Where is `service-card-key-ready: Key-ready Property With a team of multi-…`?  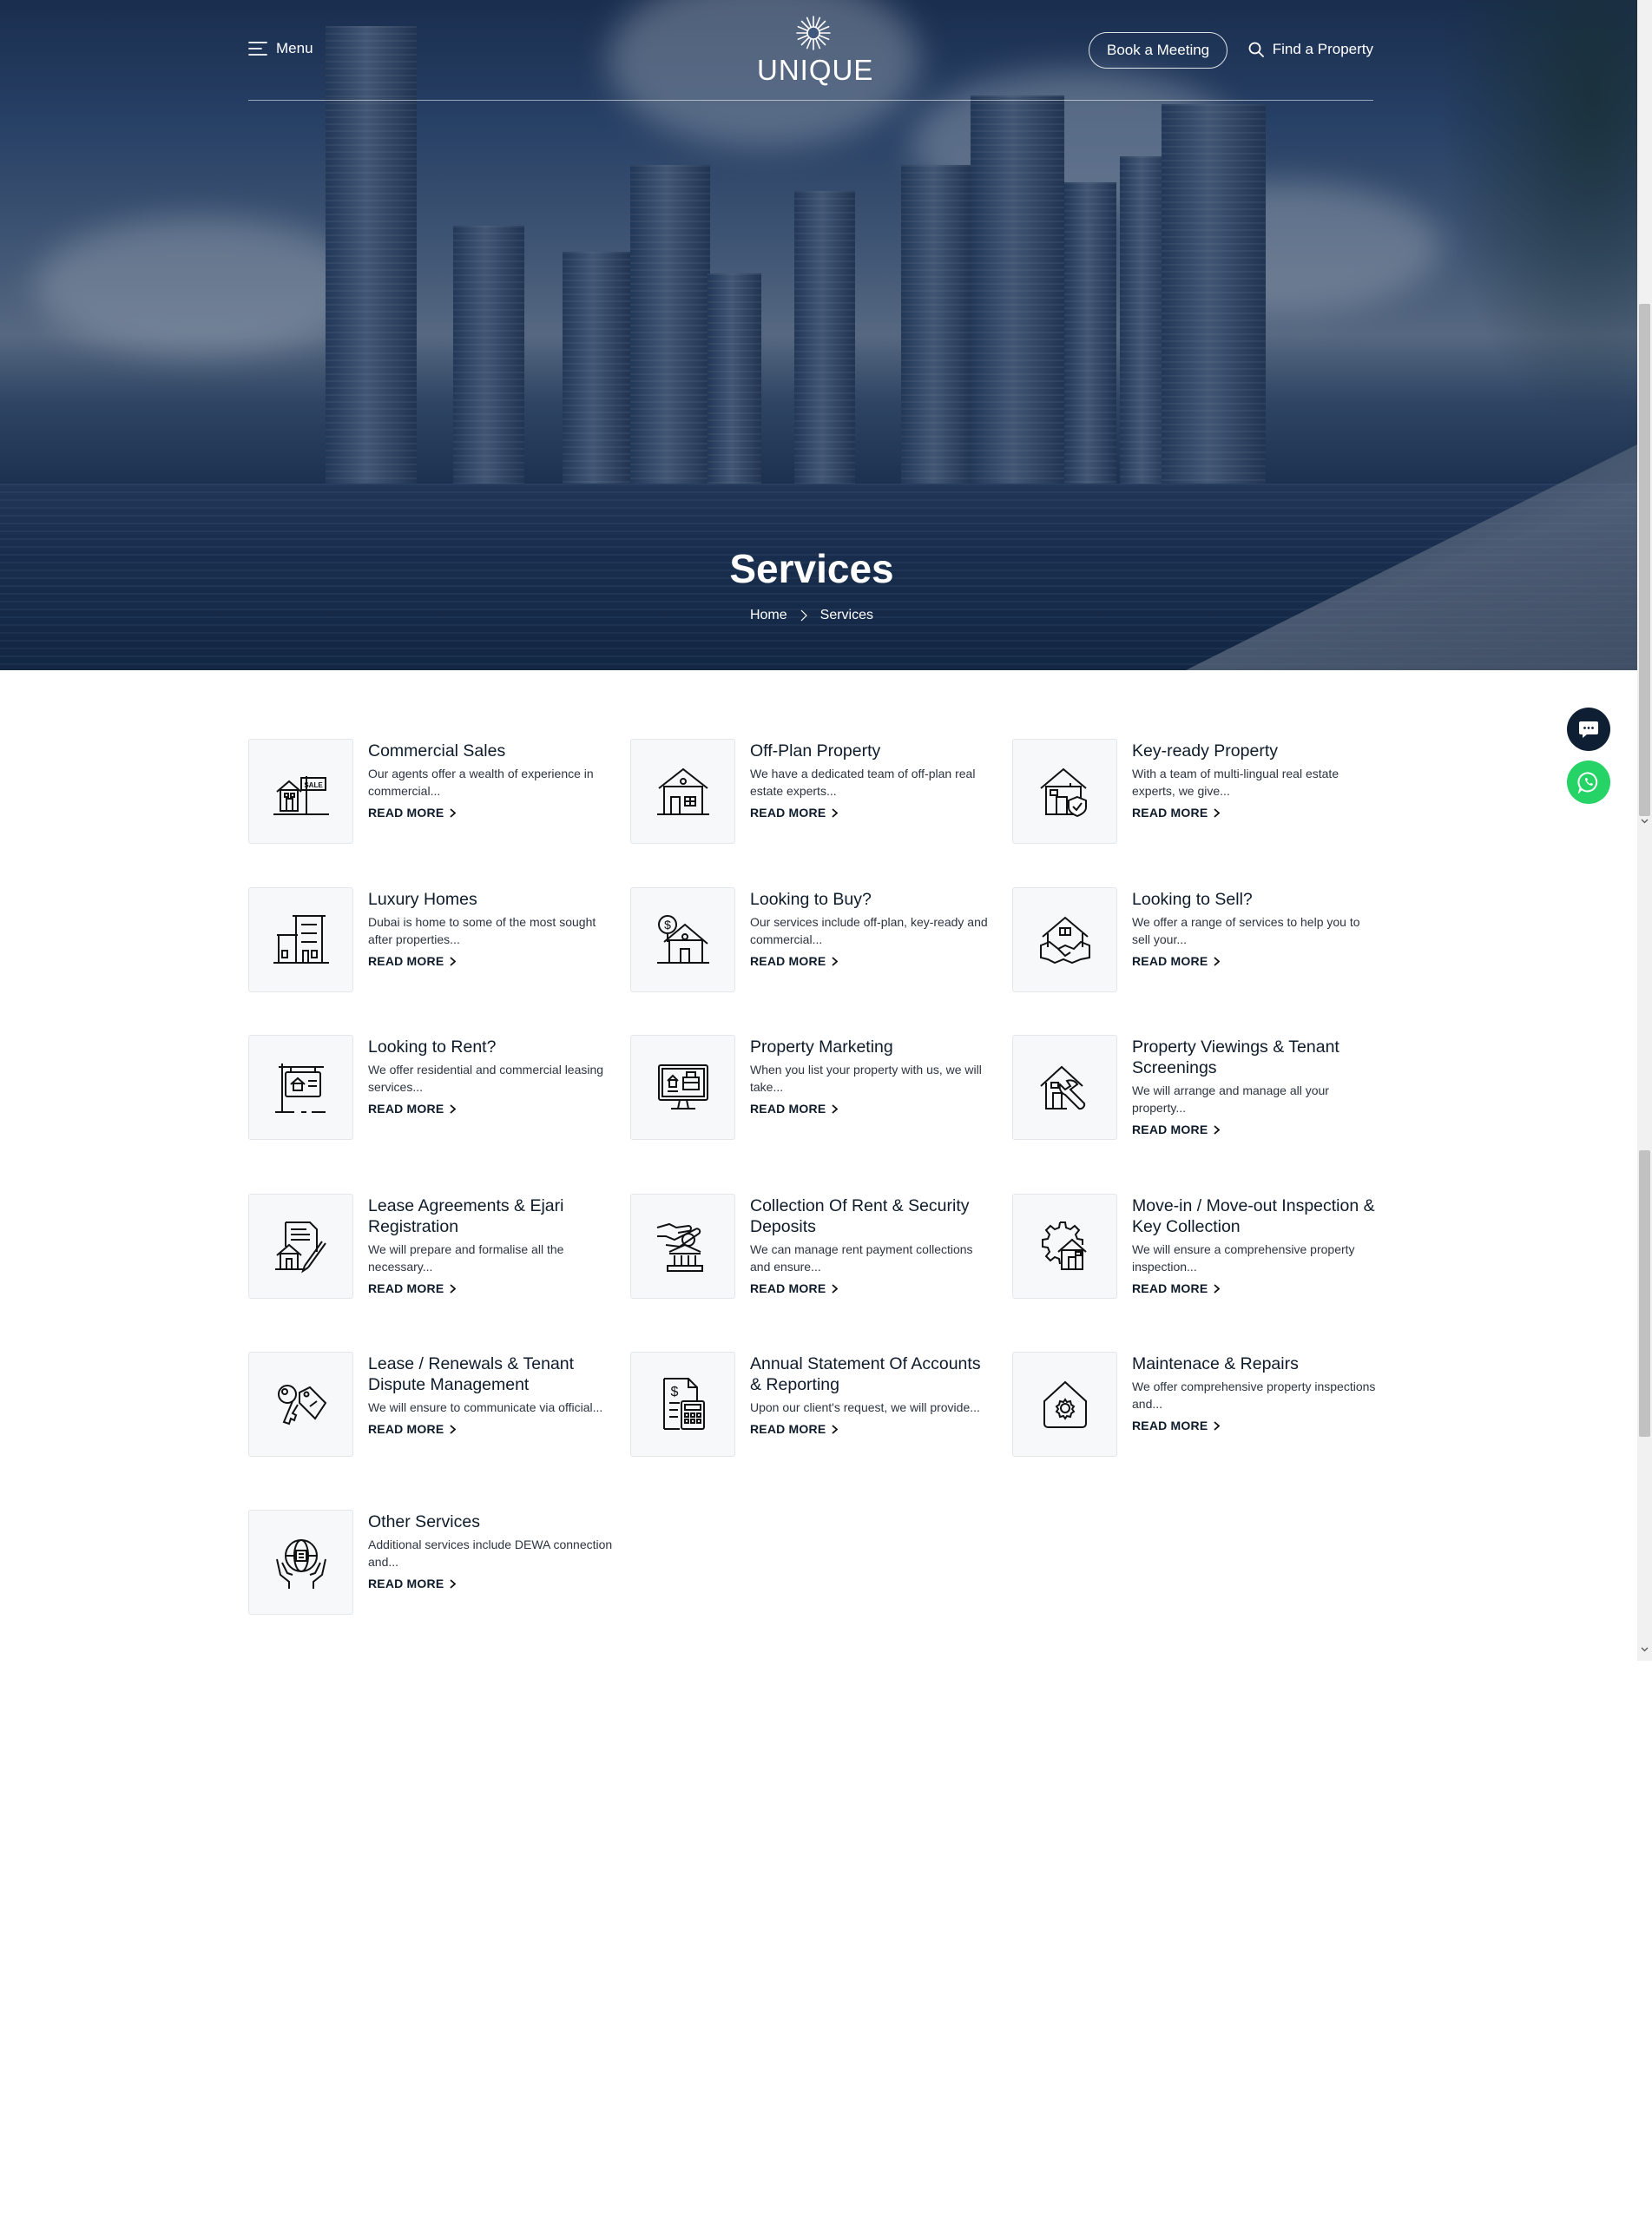 service-card-key-ready: Key-ready Property With a team of multi-… is located at coordinates (1194, 791).